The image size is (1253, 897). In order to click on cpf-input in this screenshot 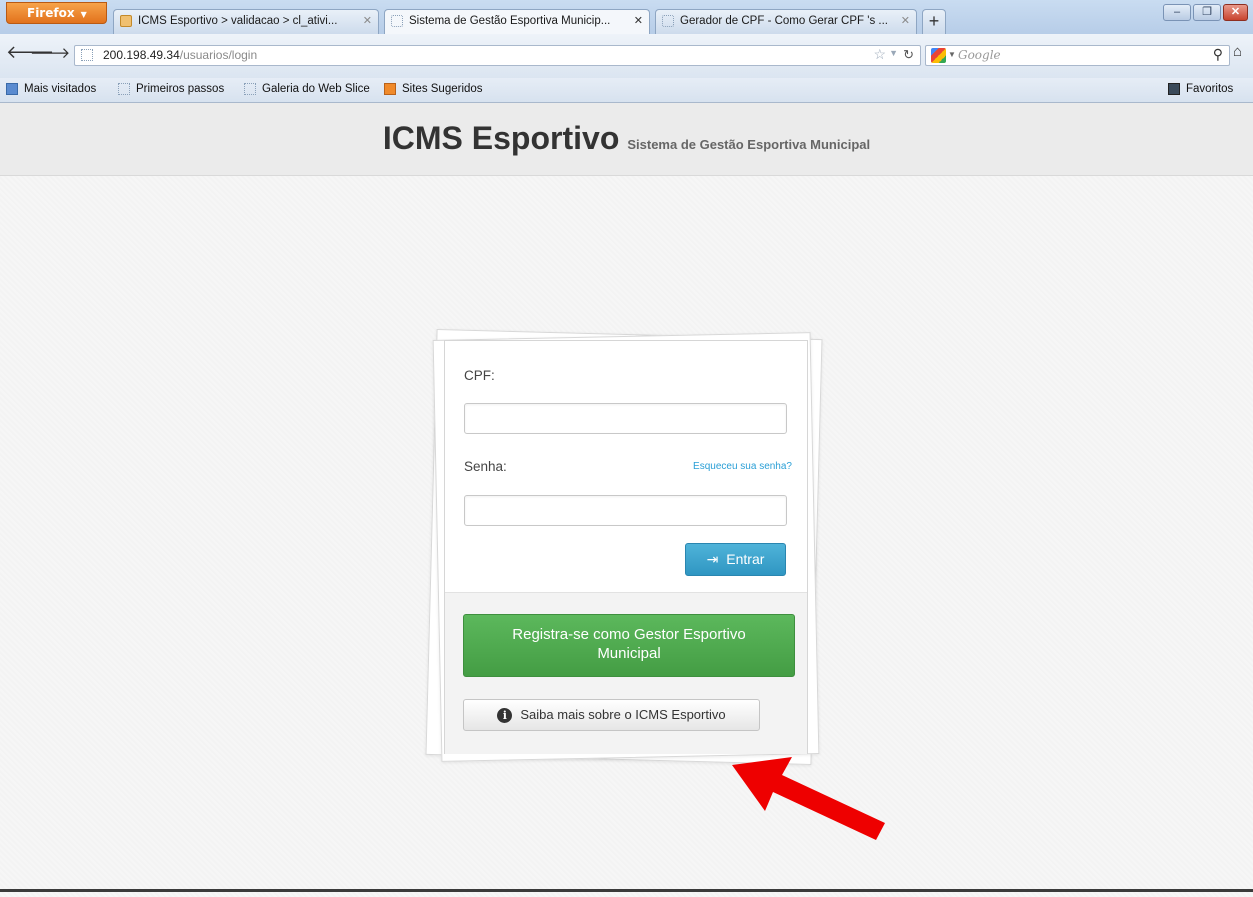, I will do `click(625, 418)`.